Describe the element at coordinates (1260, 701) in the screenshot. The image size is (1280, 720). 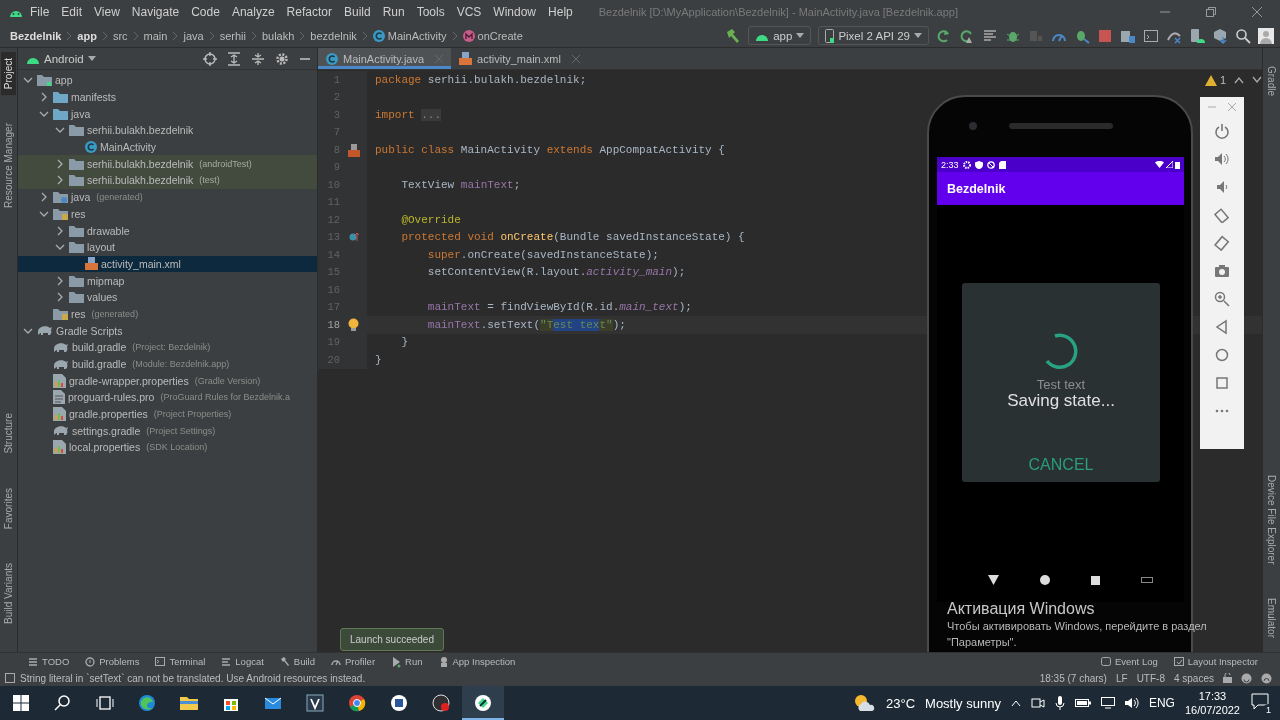
I see `notification-icon` at that location.